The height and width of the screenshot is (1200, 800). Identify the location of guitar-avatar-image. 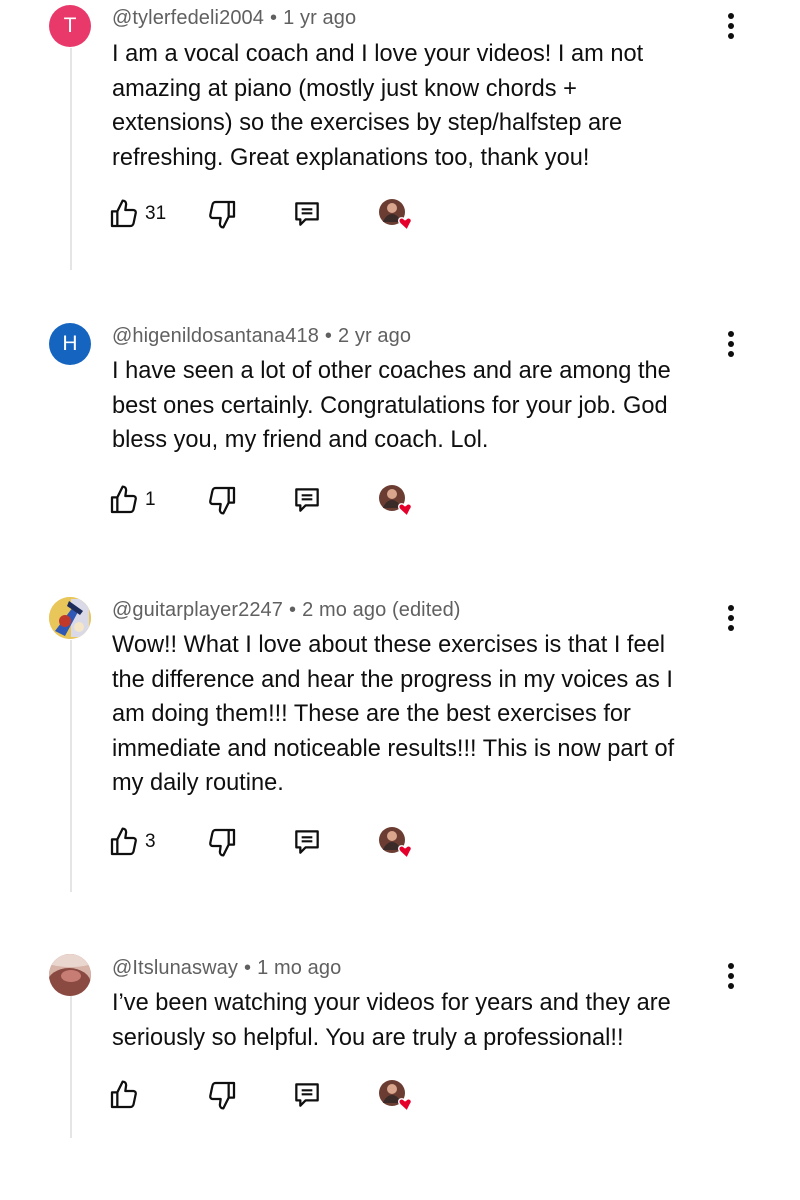
(70, 618).